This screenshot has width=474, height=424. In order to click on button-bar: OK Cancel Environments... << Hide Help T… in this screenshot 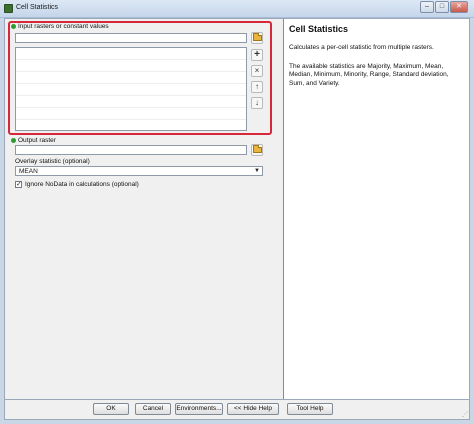, I will do `click(237, 410)`.